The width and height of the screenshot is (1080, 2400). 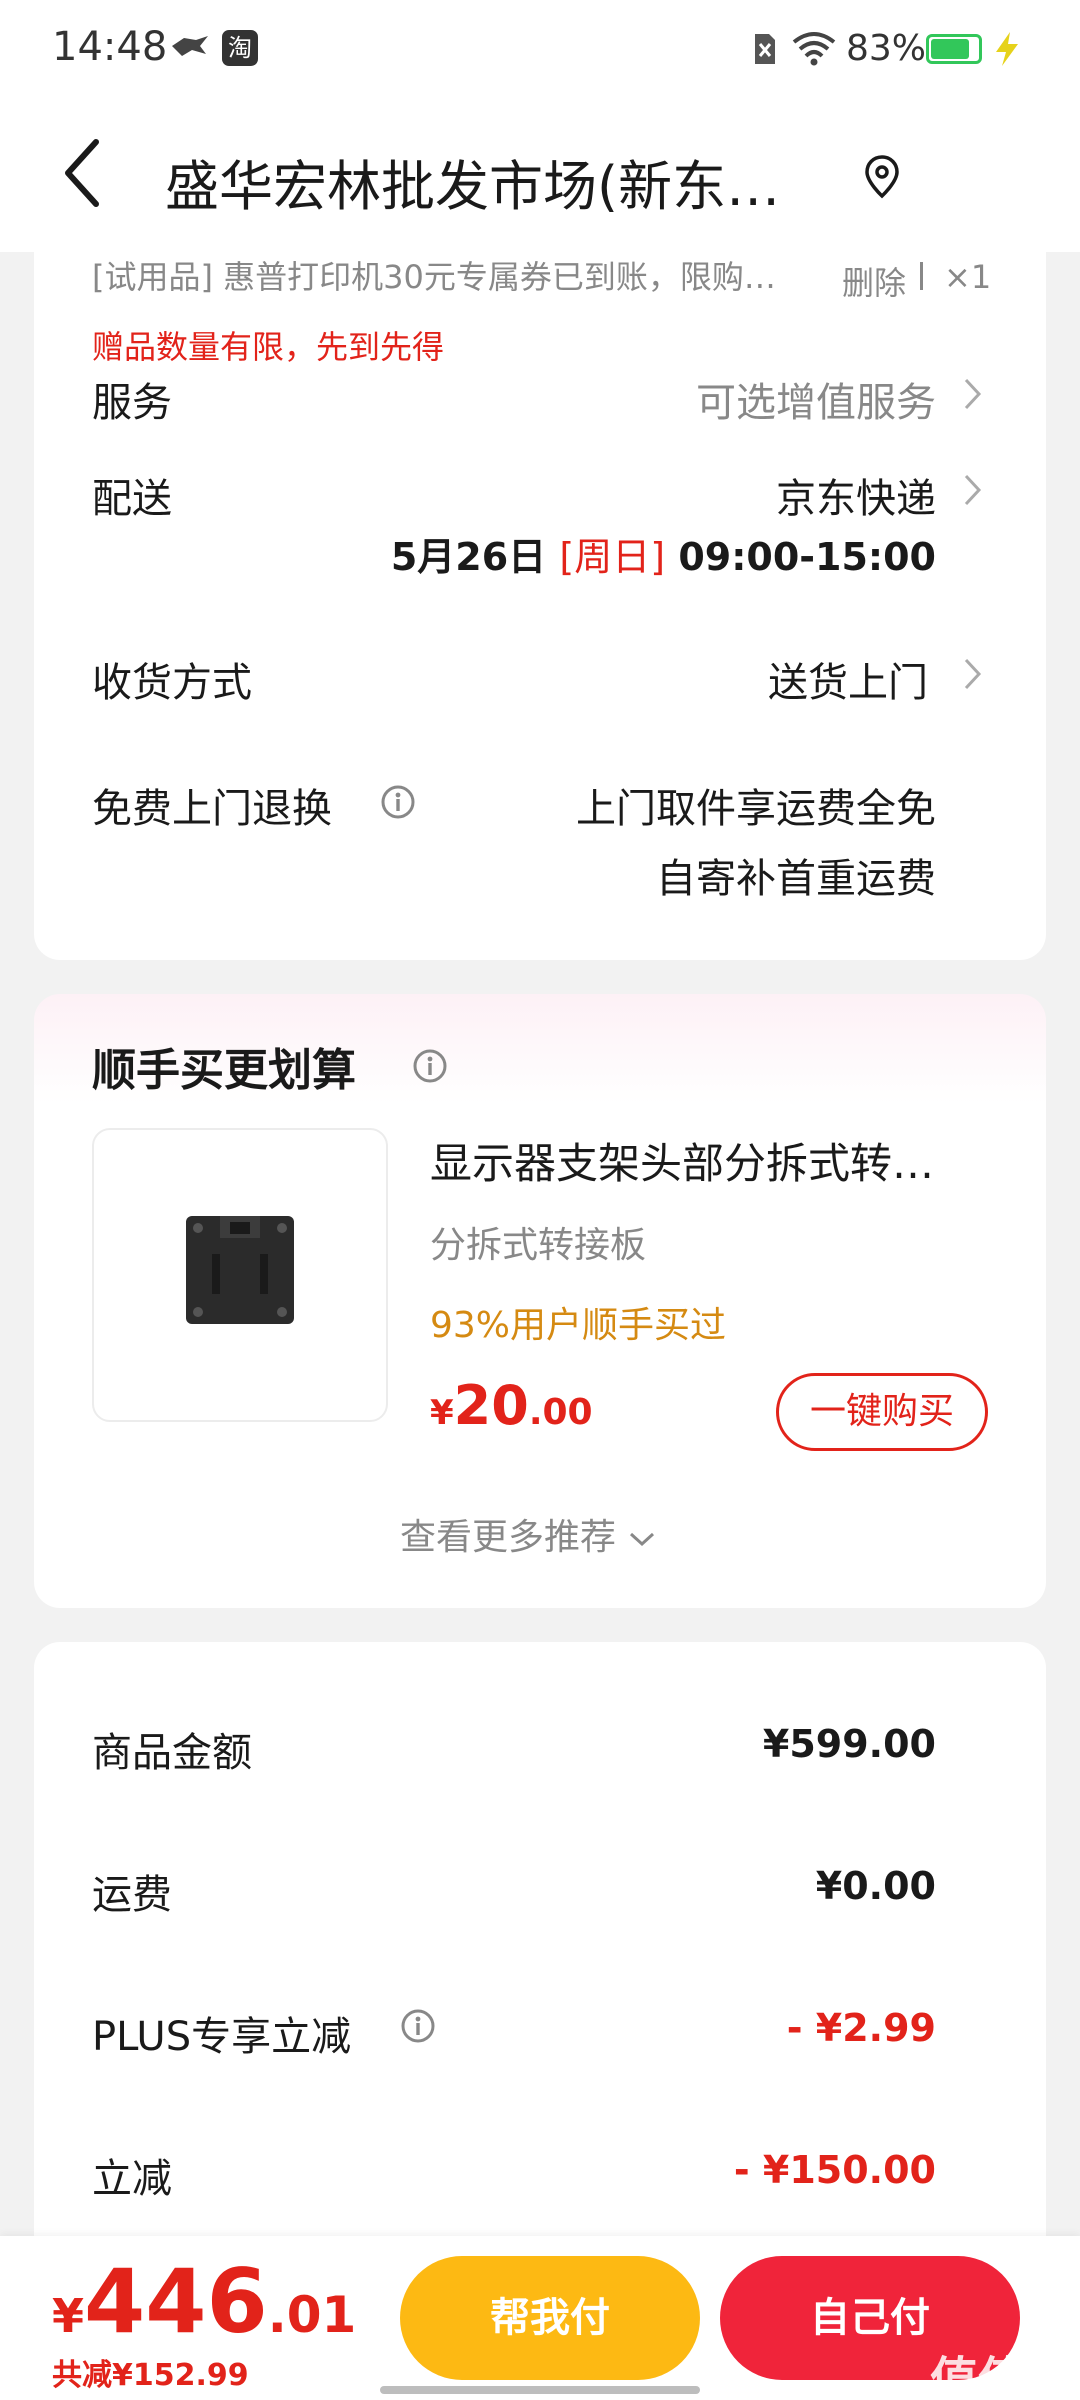 What do you see at coordinates (110, 47) in the screenshot?
I see `status-time: 14:48` at bounding box center [110, 47].